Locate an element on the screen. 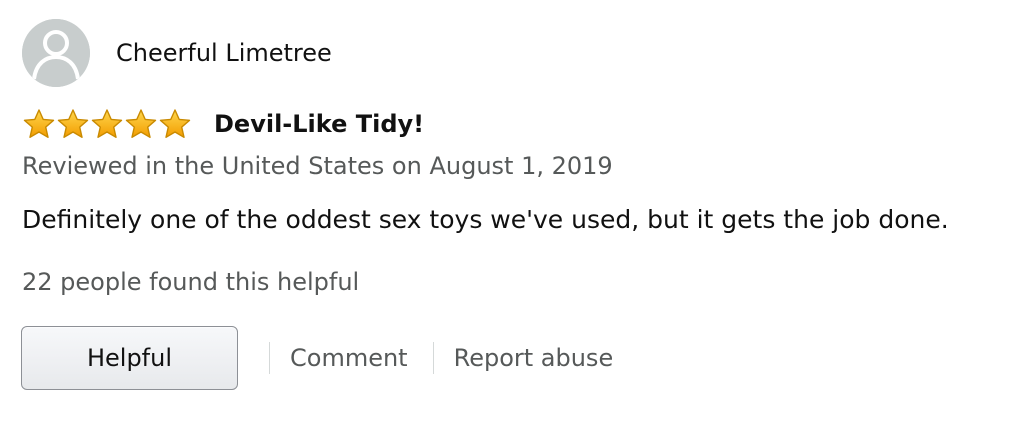  reviewer-name: Cheerful Limetree is located at coordinates (224, 53).